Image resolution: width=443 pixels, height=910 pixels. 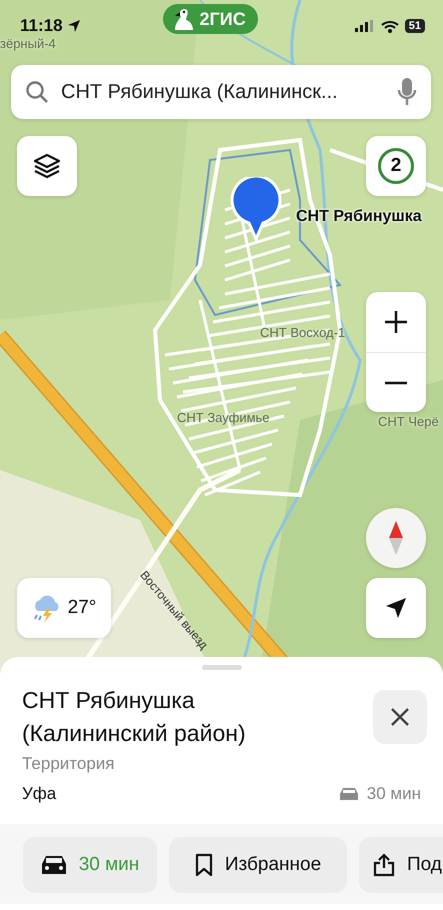 What do you see at coordinates (396, 322) in the screenshot?
I see `plus-icon` at bounding box center [396, 322].